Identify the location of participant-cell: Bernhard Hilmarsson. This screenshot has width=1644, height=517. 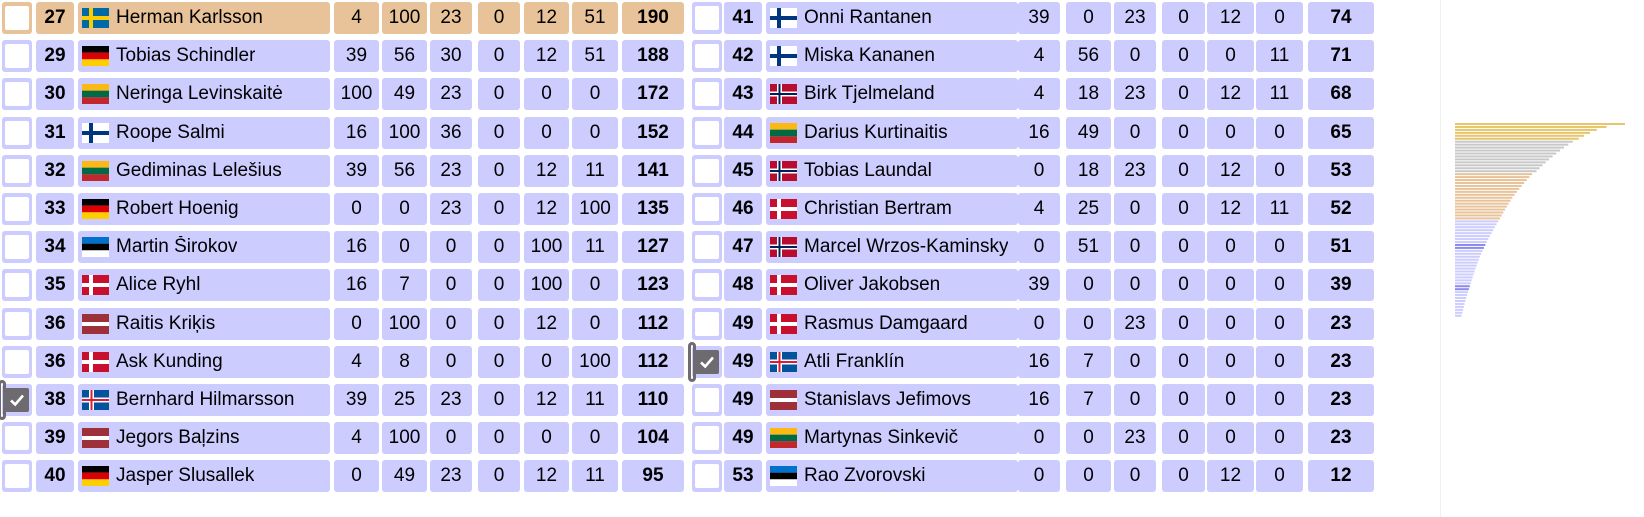
(204, 400).